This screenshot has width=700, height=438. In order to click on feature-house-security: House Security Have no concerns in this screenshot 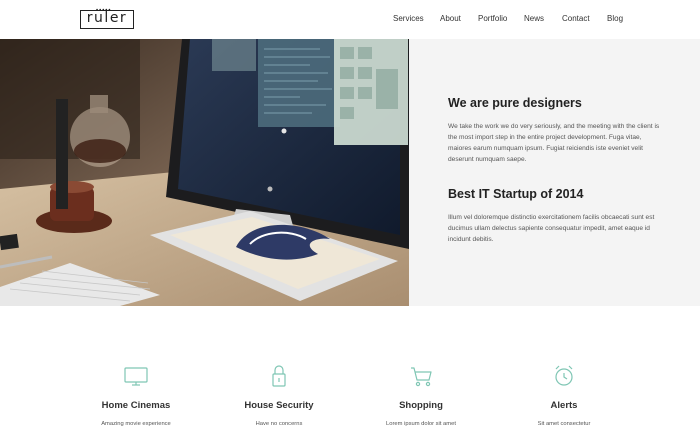, I will do `click(279, 372)`.